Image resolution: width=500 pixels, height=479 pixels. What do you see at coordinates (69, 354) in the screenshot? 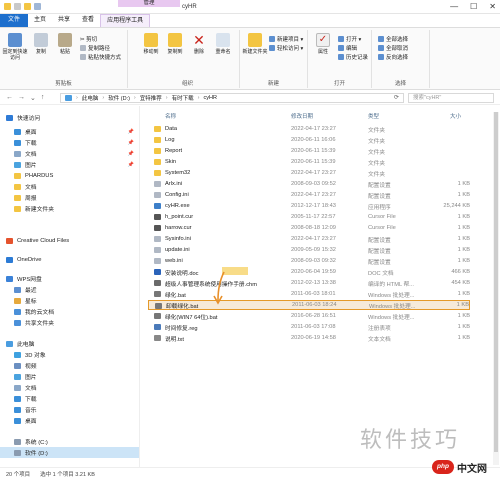
I see `sidebar-item: 3D 对象` at bounding box center [69, 354].